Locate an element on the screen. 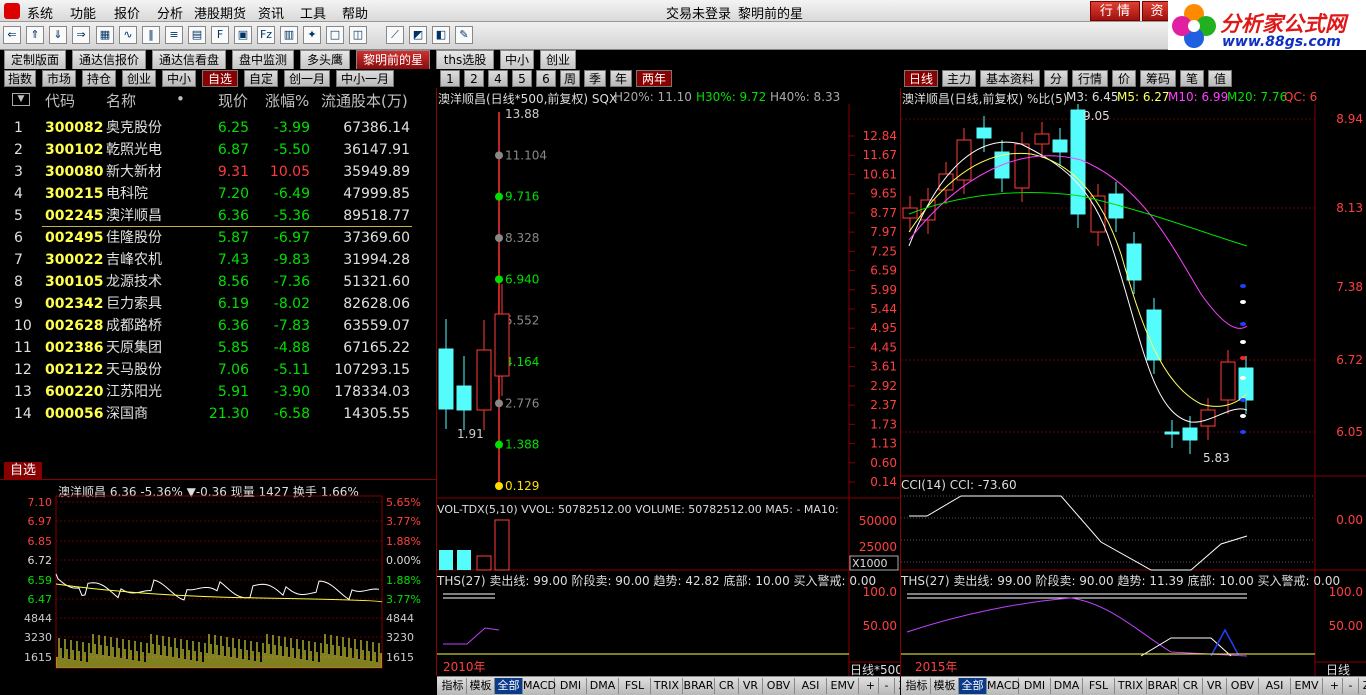 This screenshot has width=1366, height=695. subtab-chinext: 创业 is located at coordinates (139, 78).